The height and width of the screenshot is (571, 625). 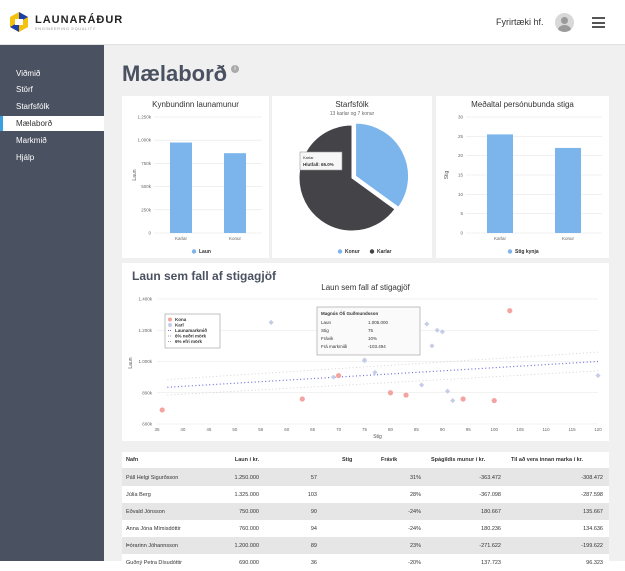 I want to click on x-tick-label: 55, so click(x=261, y=429).